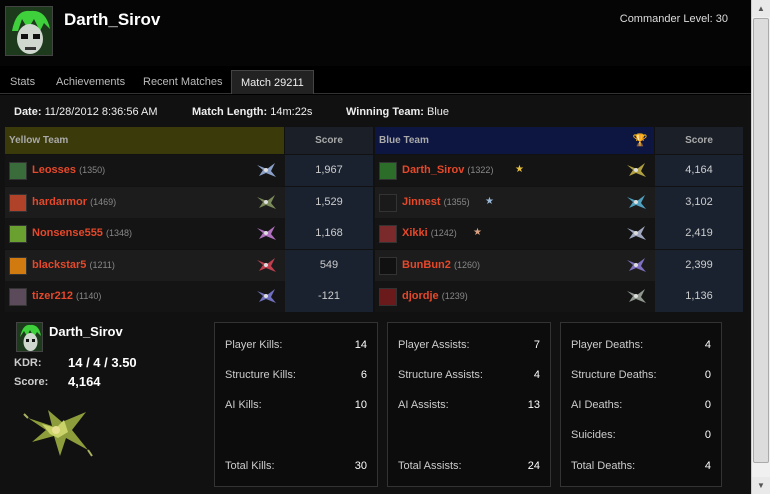 This screenshot has height=494, width=770. What do you see at coordinates (443, 233) in the screenshot?
I see `player-rating: (1242)` at bounding box center [443, 233].